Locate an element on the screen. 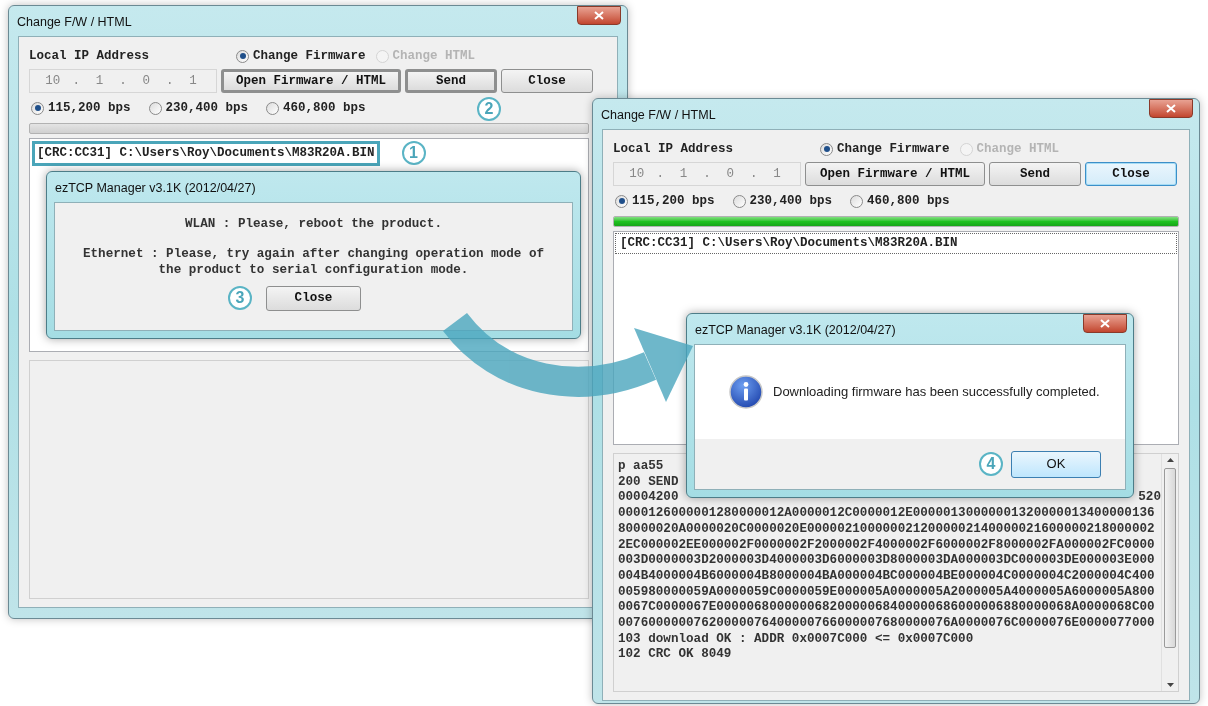 The image size is (1208, 706). message-text: Downloading firmware has been successfully completed. is located at coordinates (936, 392).